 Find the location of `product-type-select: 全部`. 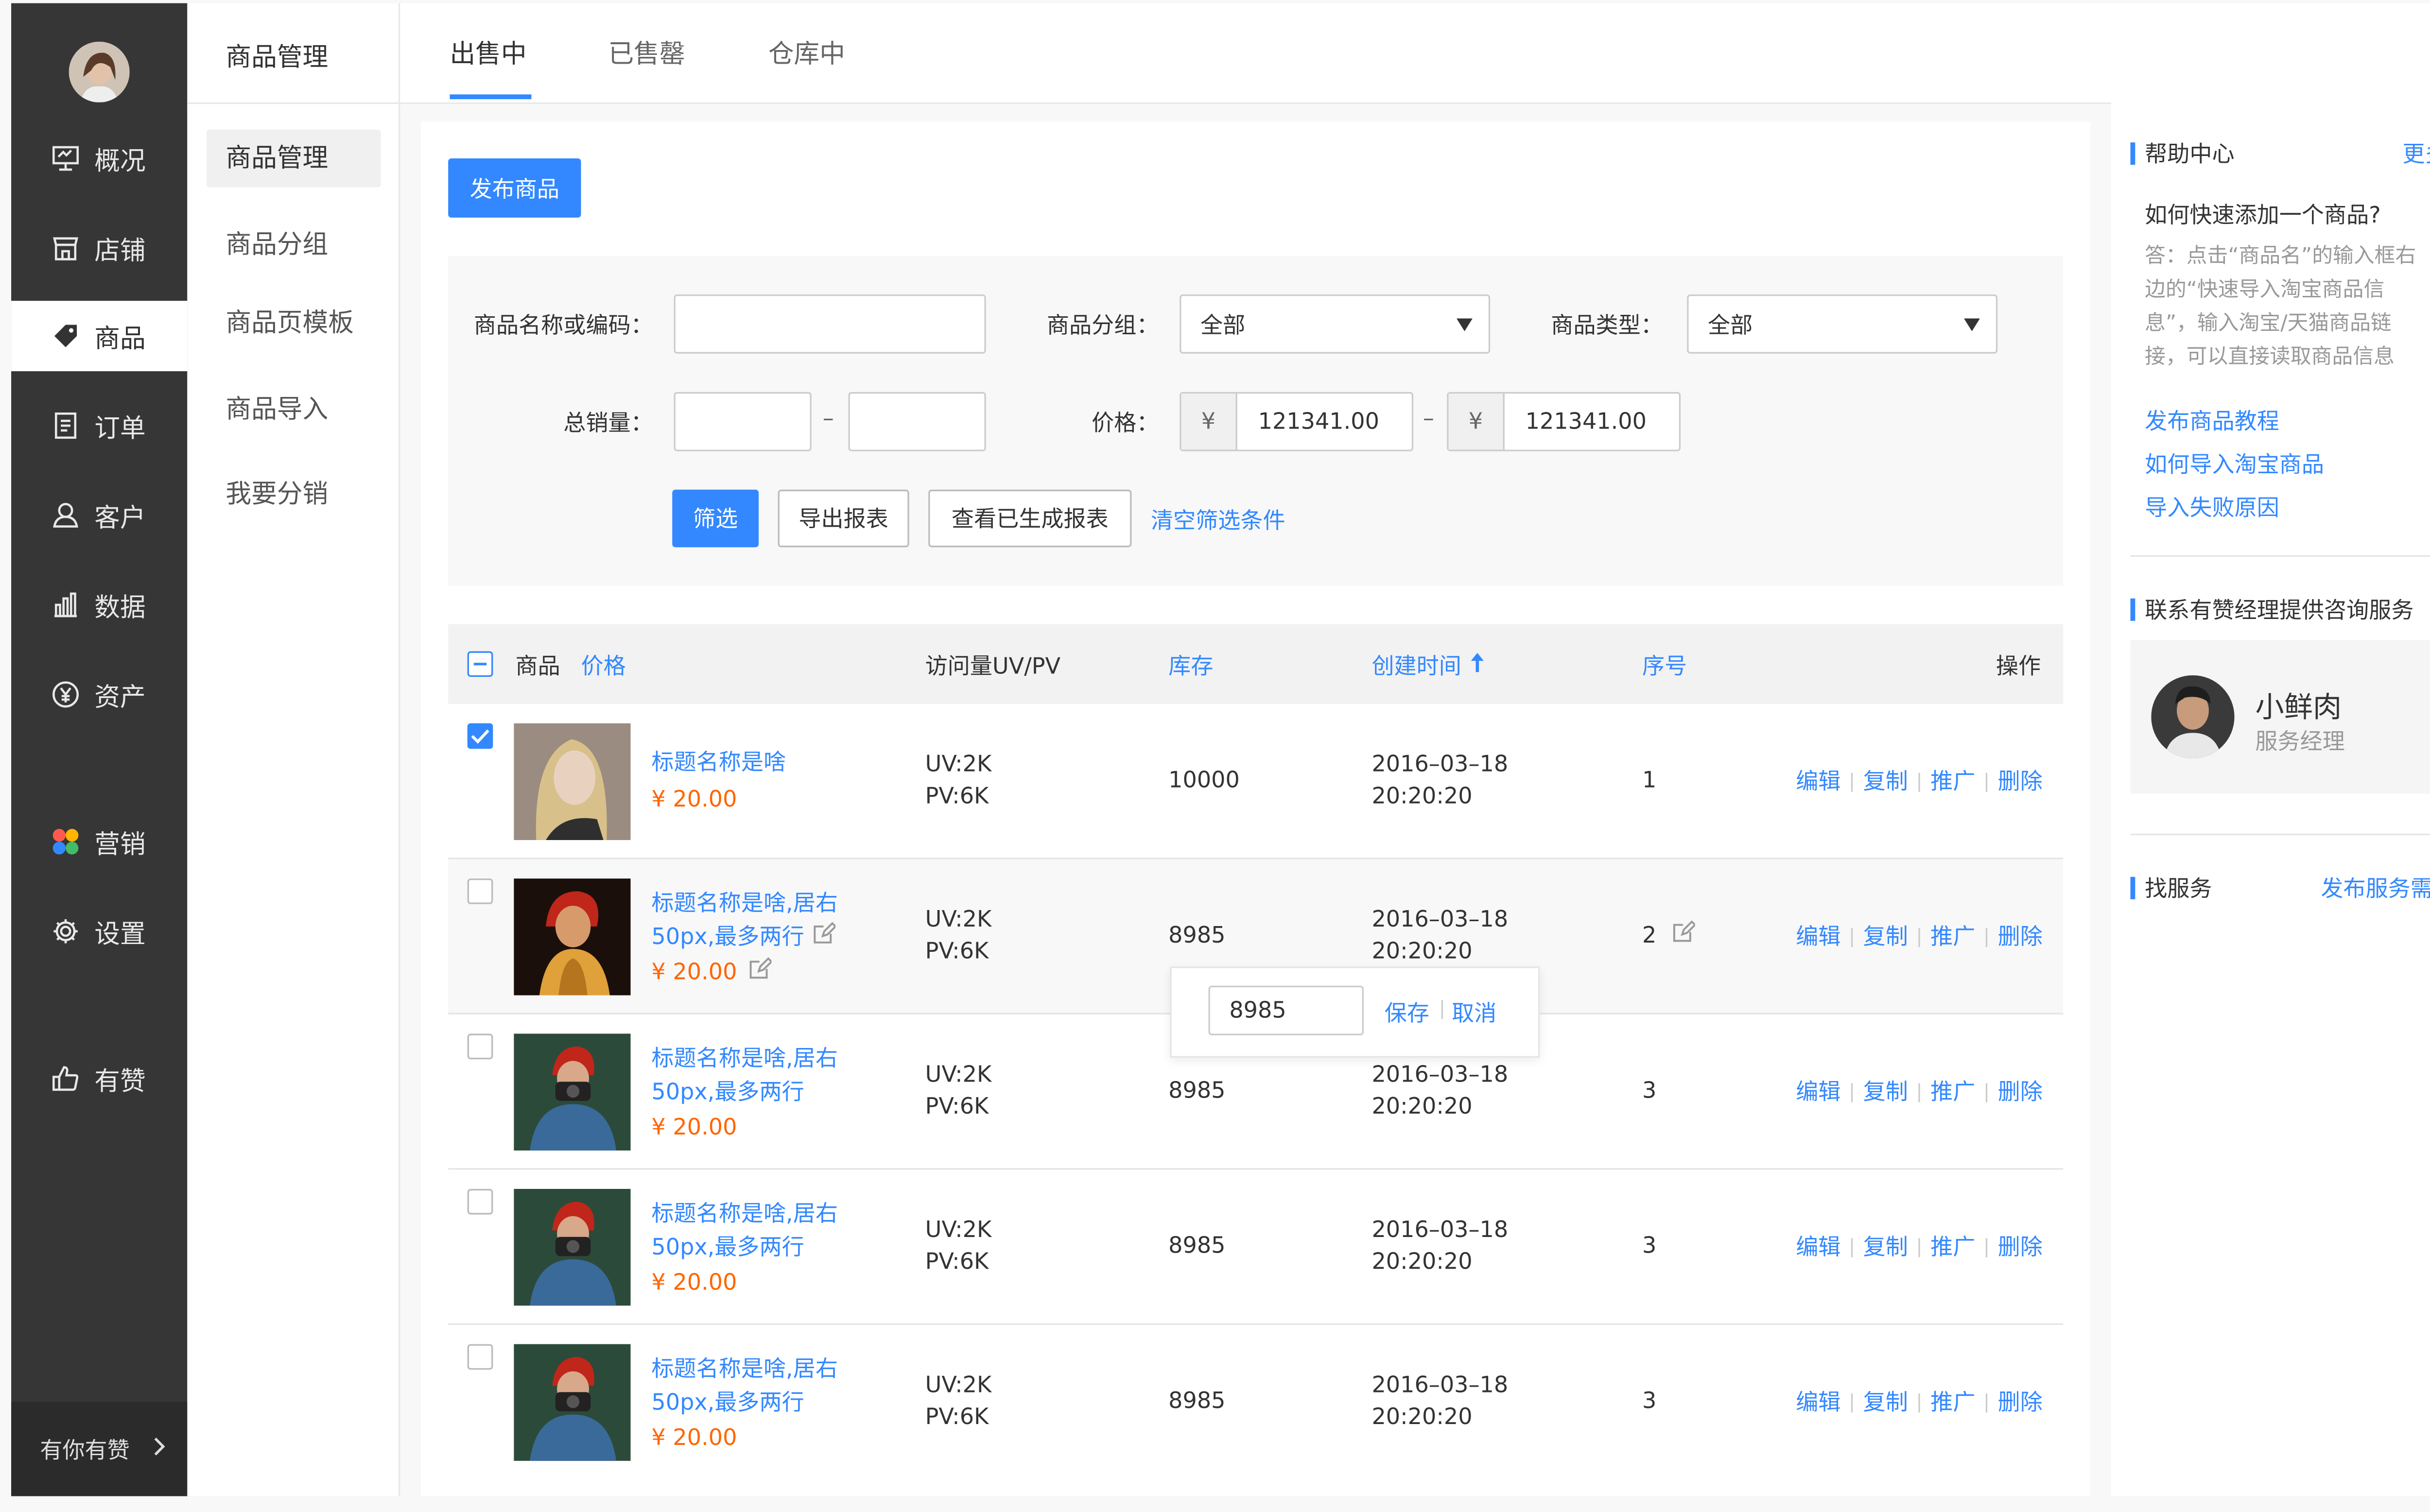

product-type-select: 全部 is located at coordinates (1842, 324).